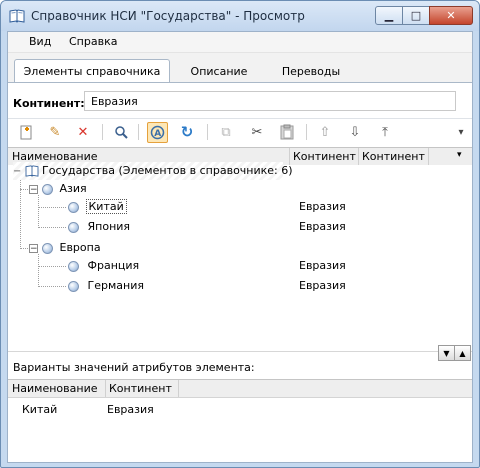 The height and width of the screenshot is (468, 480). I want to click on paste-button, so click(287, 132).